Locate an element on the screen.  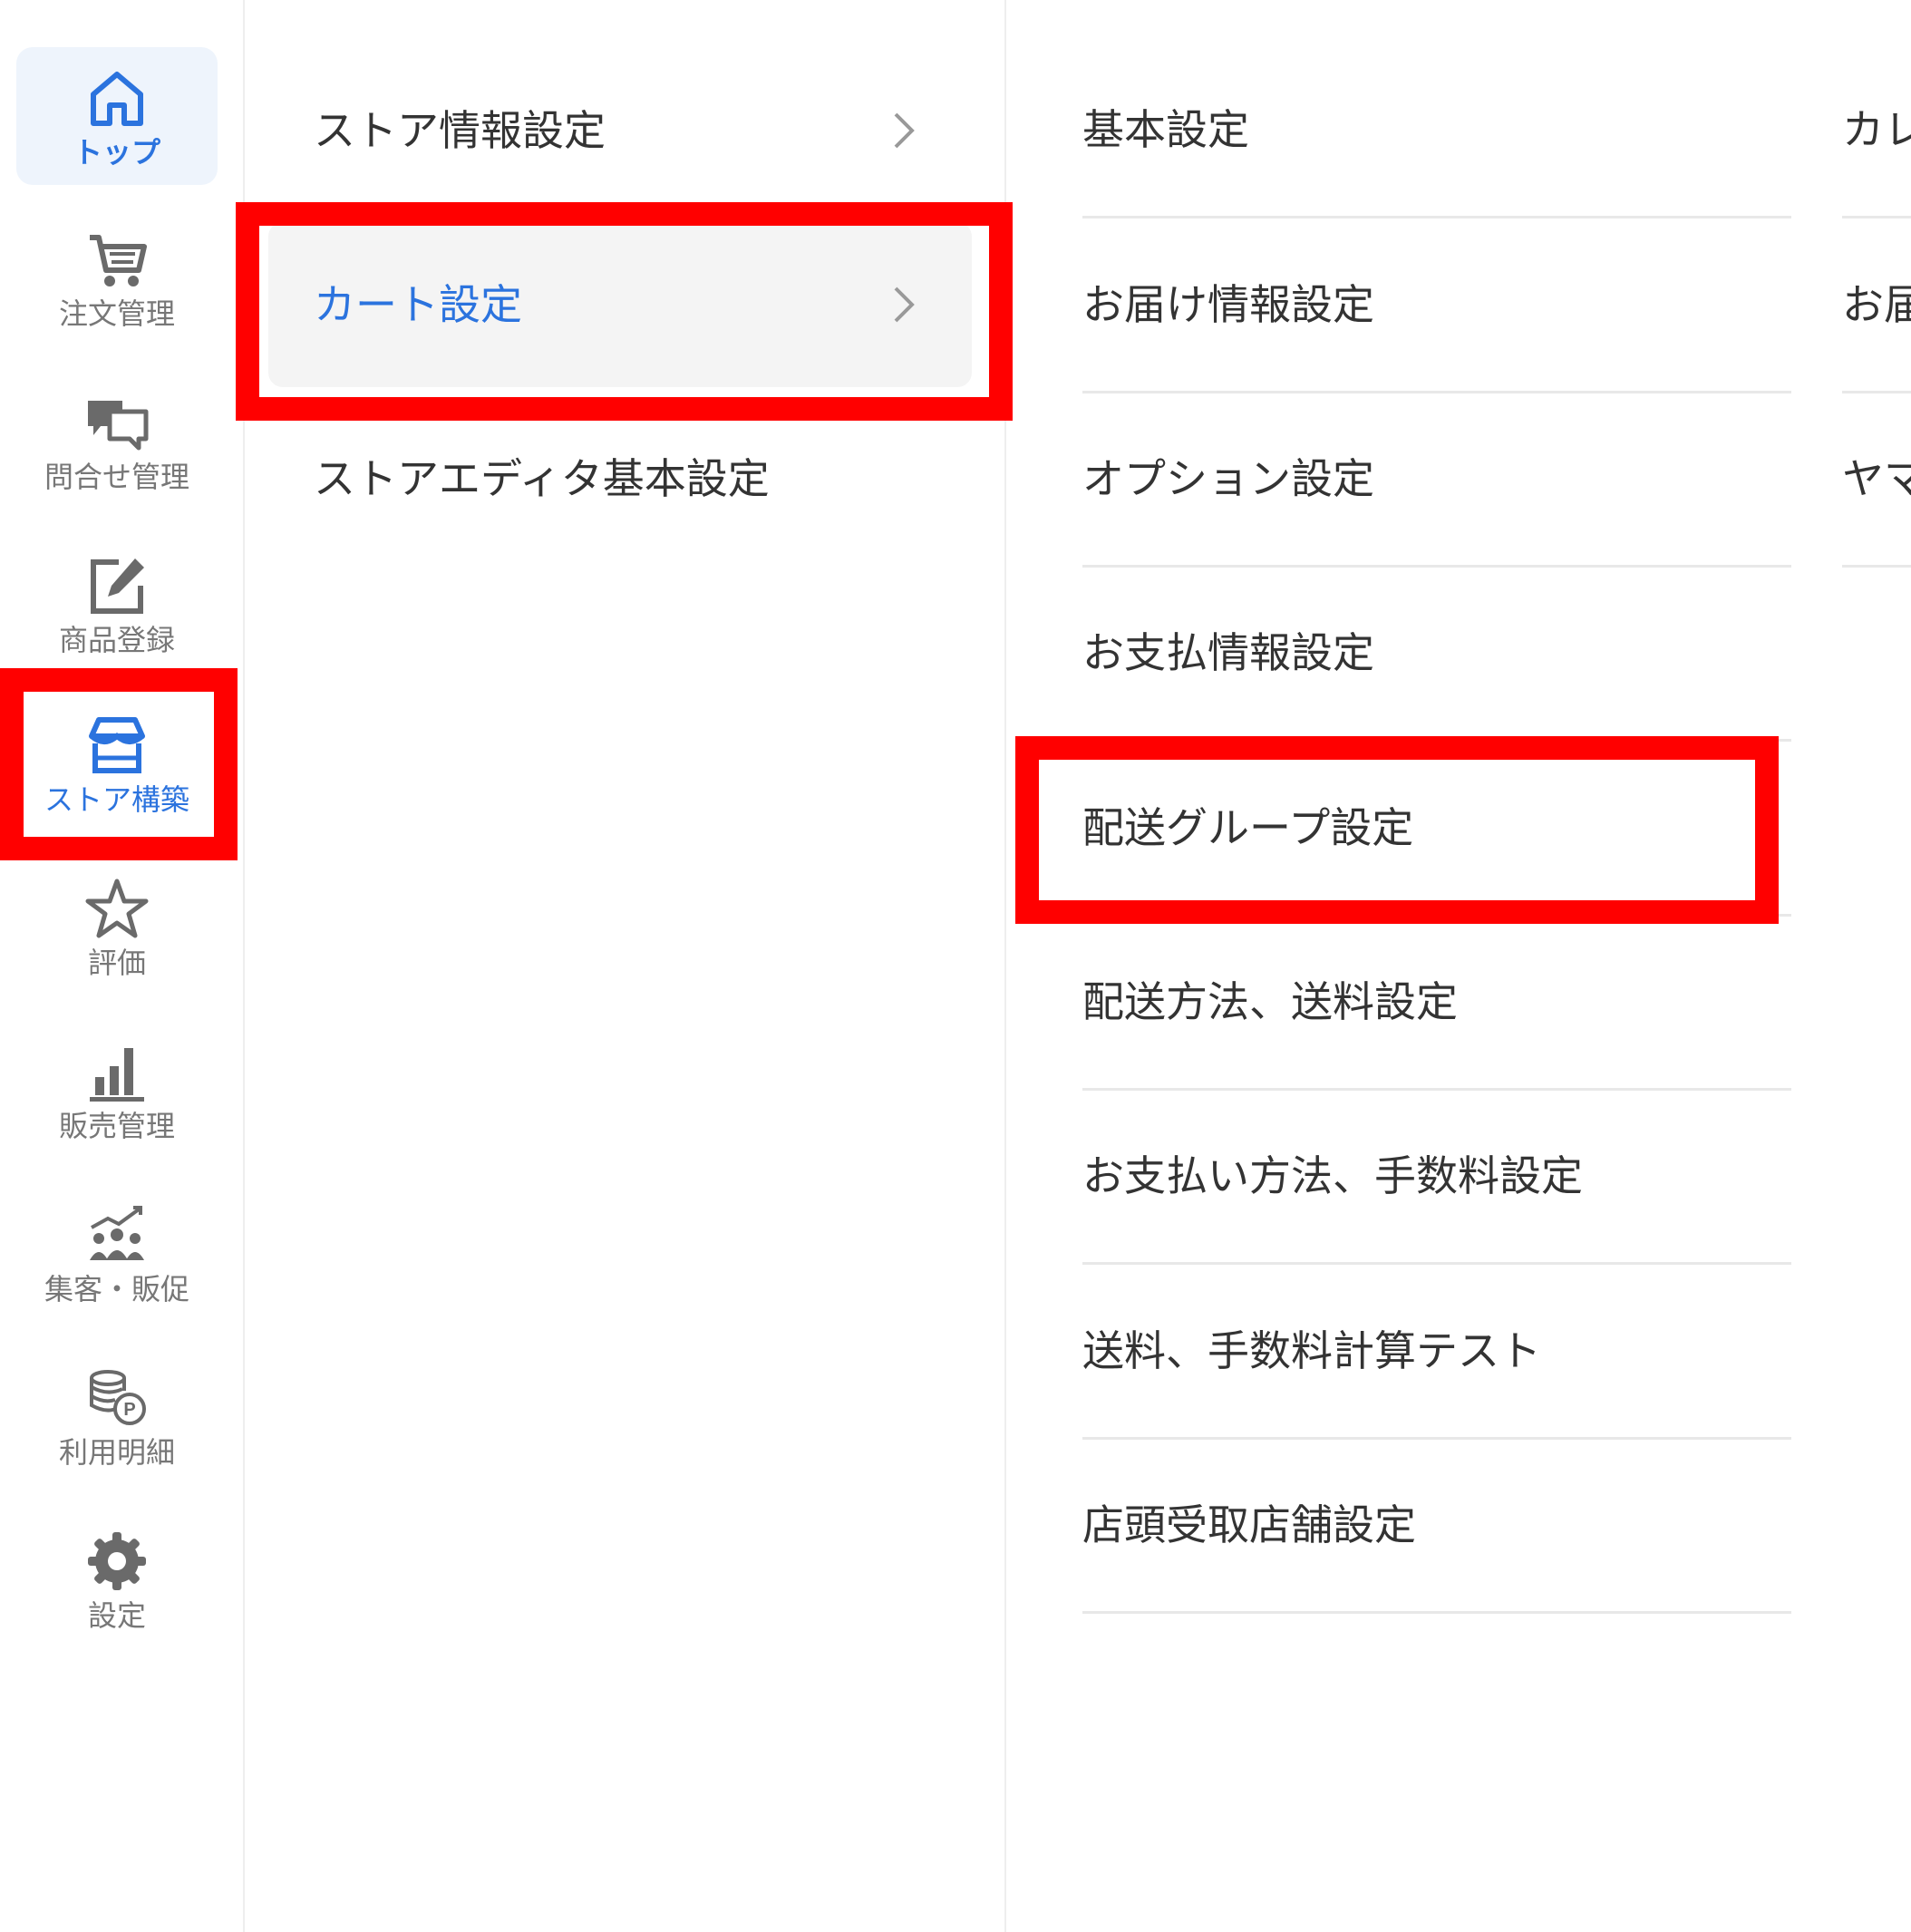
bar-chart-icon is located at coordinates (117, 1075).